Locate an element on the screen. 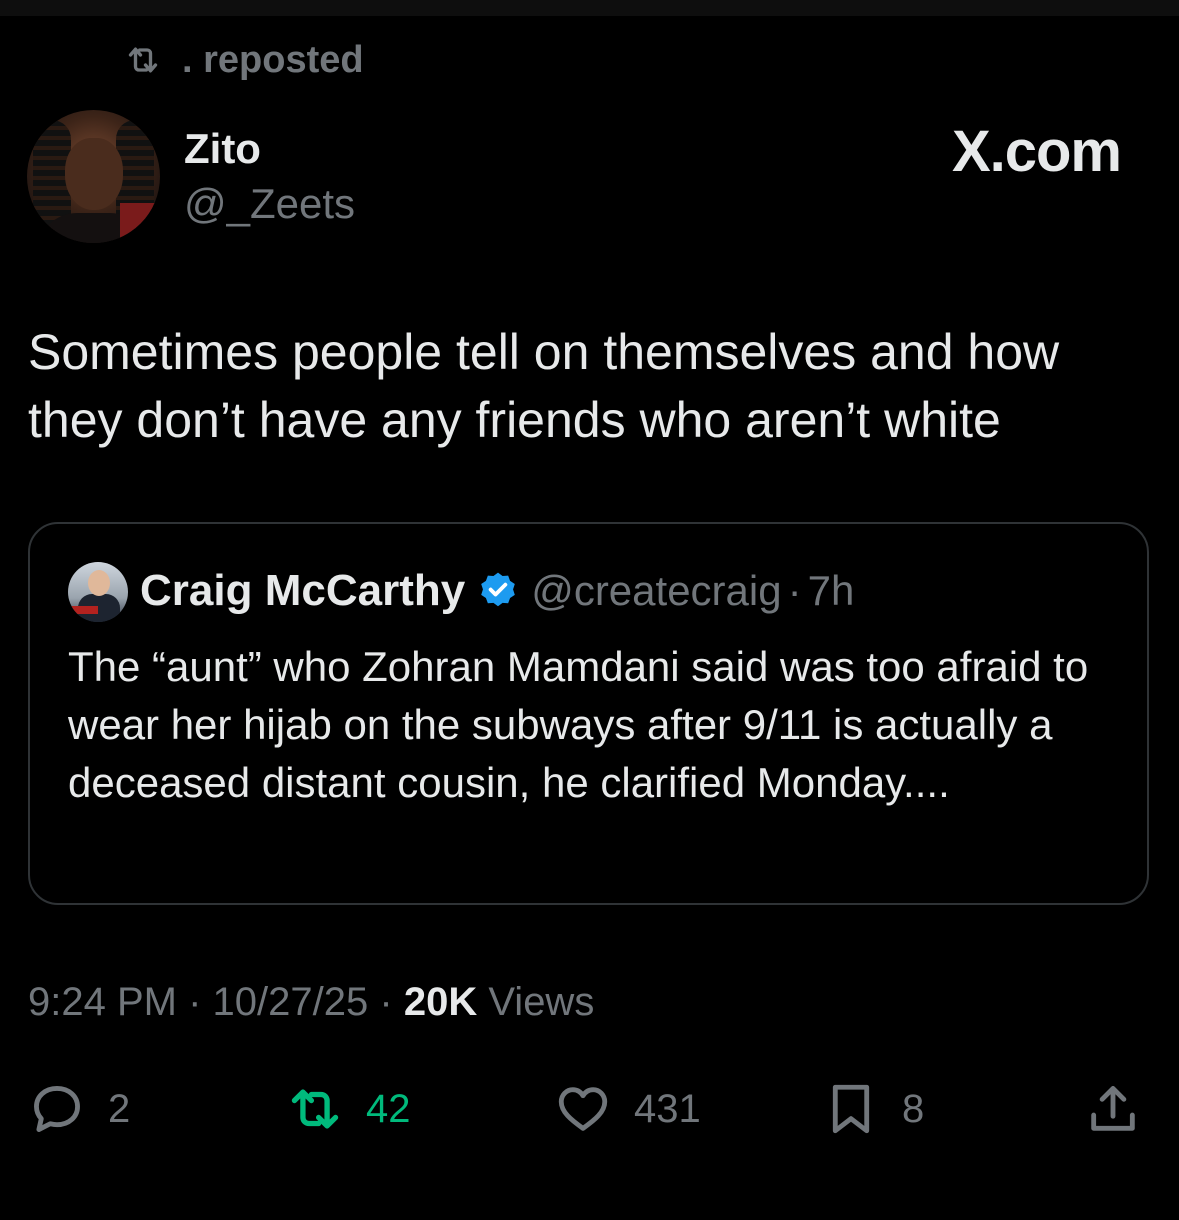  quoted-tweet-header: Craig McCarthy @createcraig · 7h is located at coordinates (497, 591).